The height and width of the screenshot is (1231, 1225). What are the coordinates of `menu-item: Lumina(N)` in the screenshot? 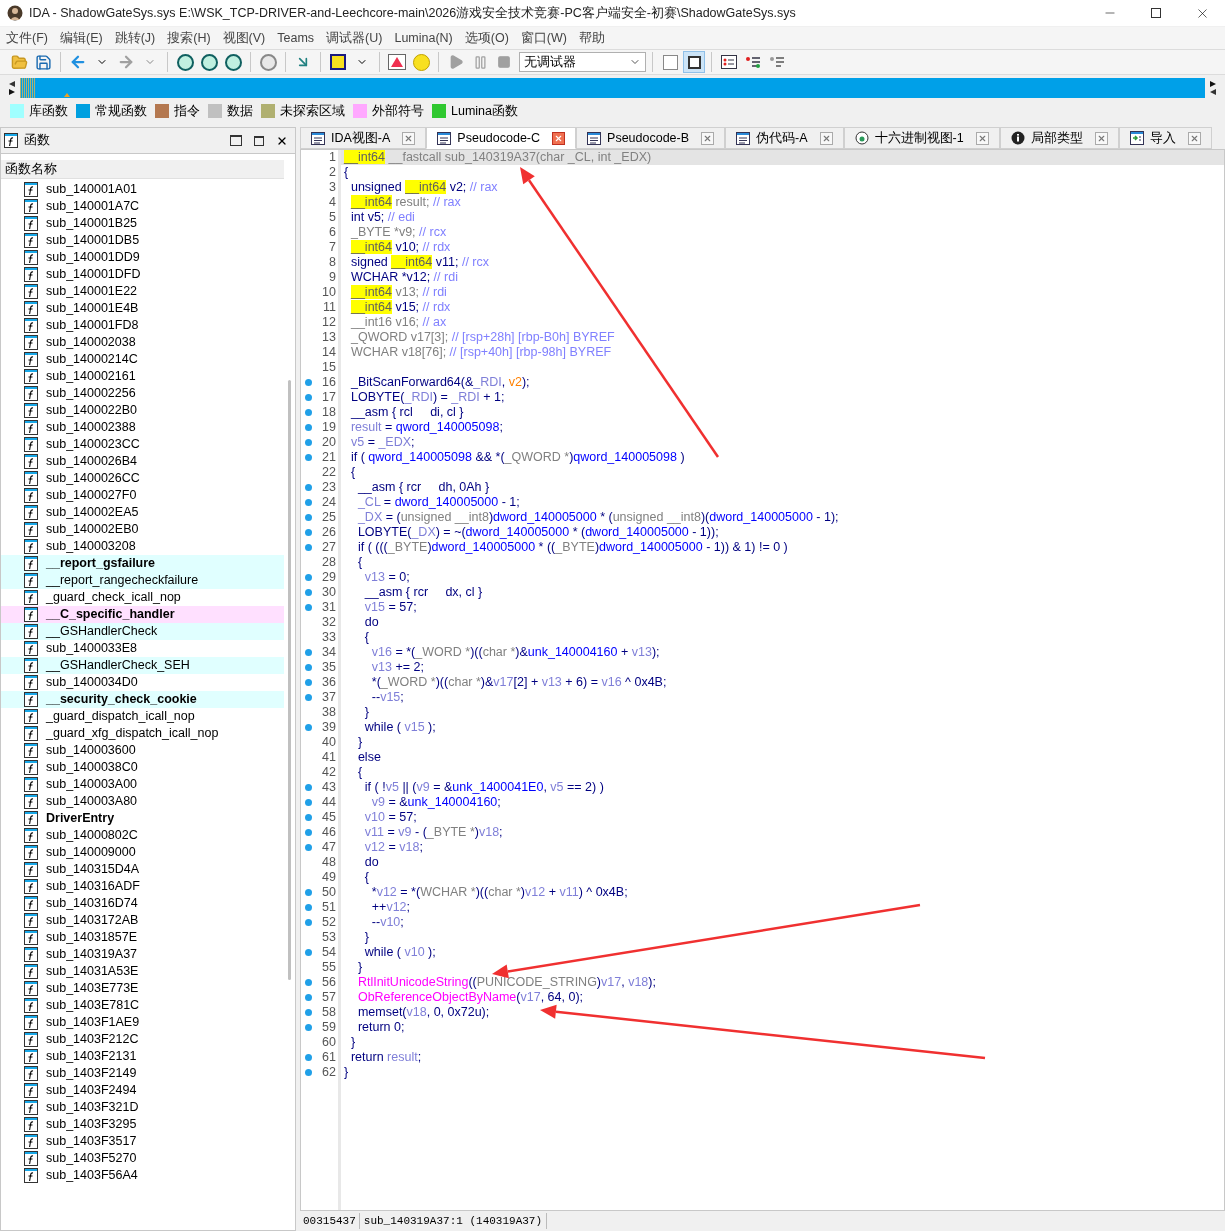 It's located at (423, 38).